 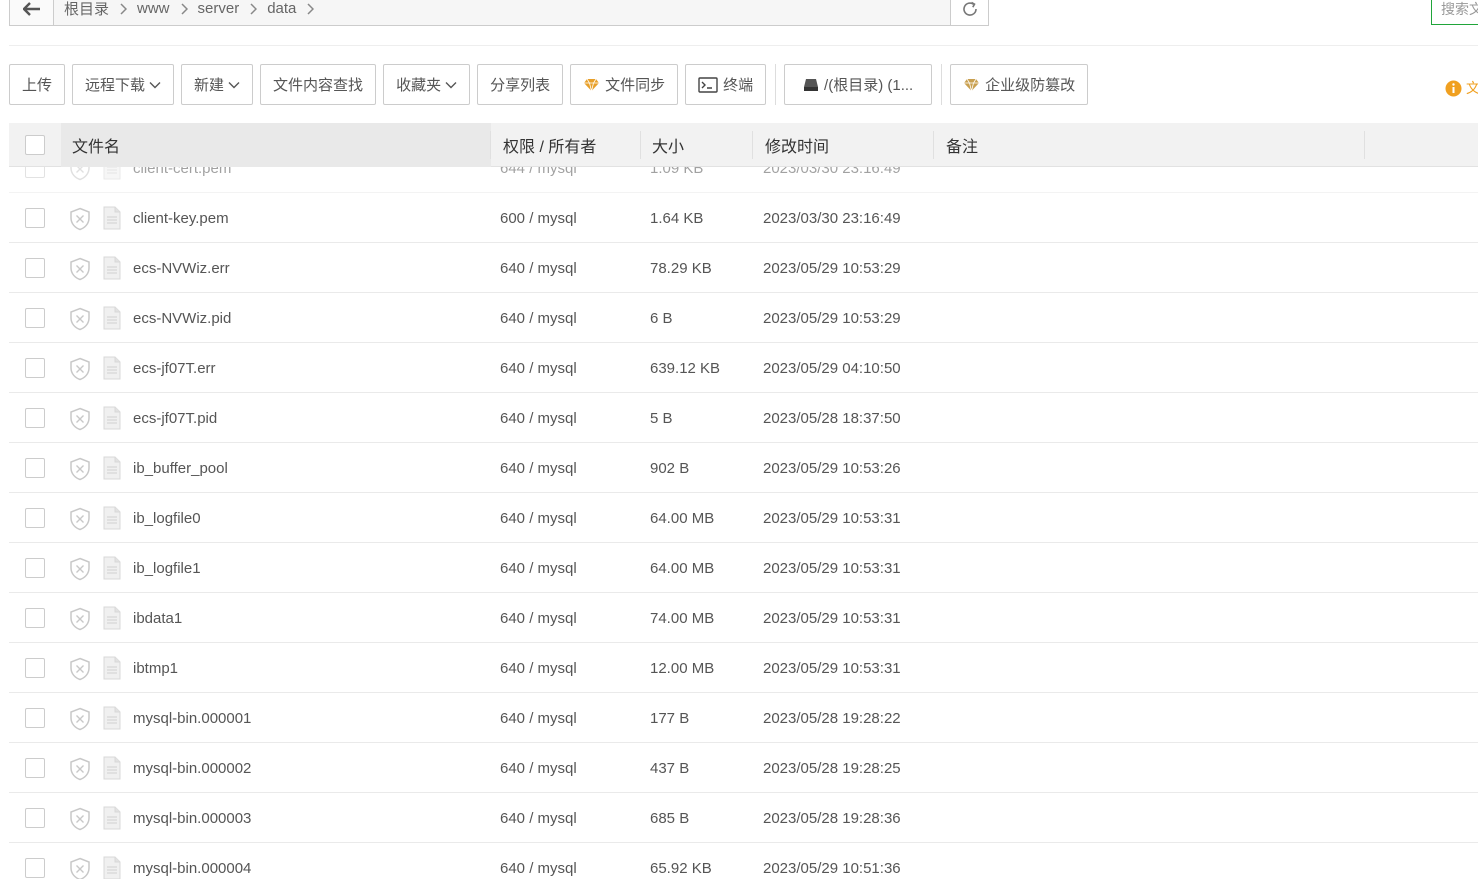 What do you see at coordinates (157, 618) in the screenshot?
I see `file-name: ibdata1` at bounding box center [157, 618].